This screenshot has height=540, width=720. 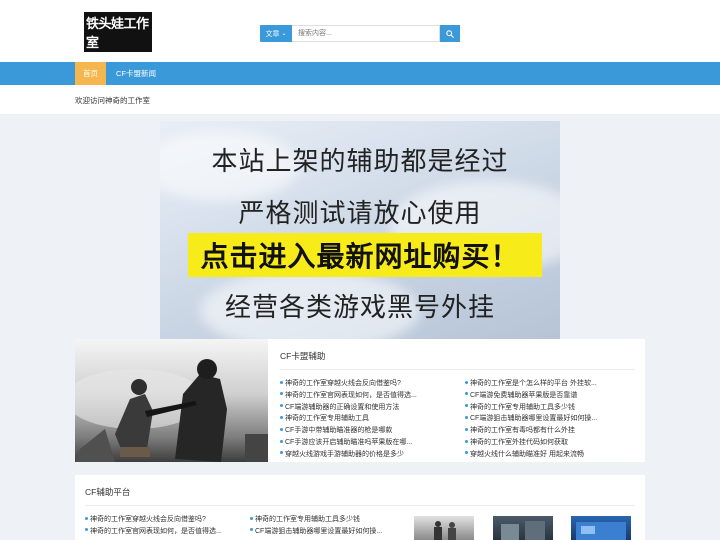 What do you see at coordinates (368, 455) in the screenshot?
I see `list-item: 穿越火线游戏手游辅助器的价格是多少` at bounding box center [368, 455].